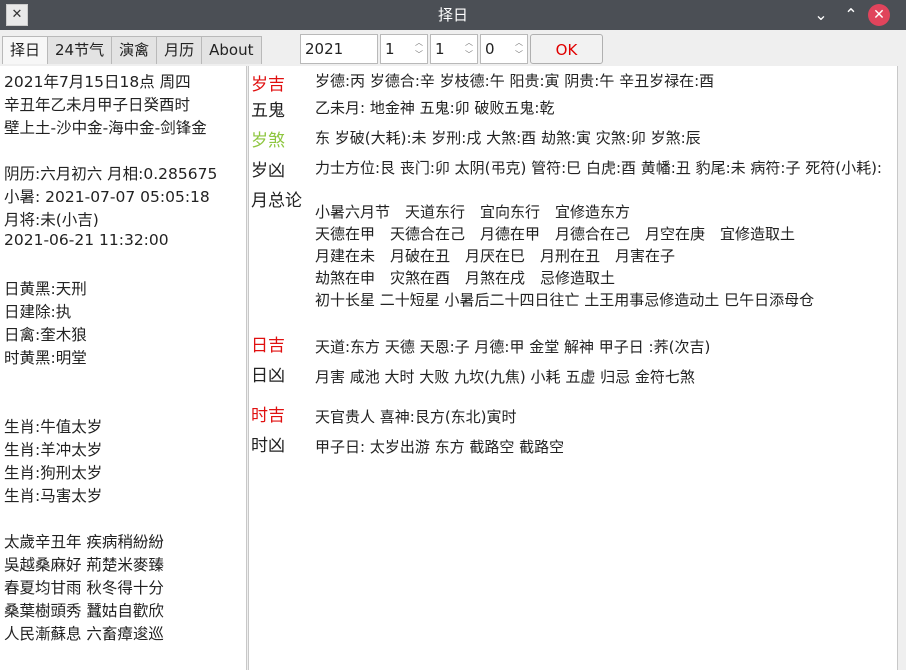  Describe the element at coordinates (565, 300) in the screenshot. I see `yuezonglun-line: 初十长星 二十短星 小暑后二十四日往亡 土王用事忌修造动土 巳午日添母仓` at that location.